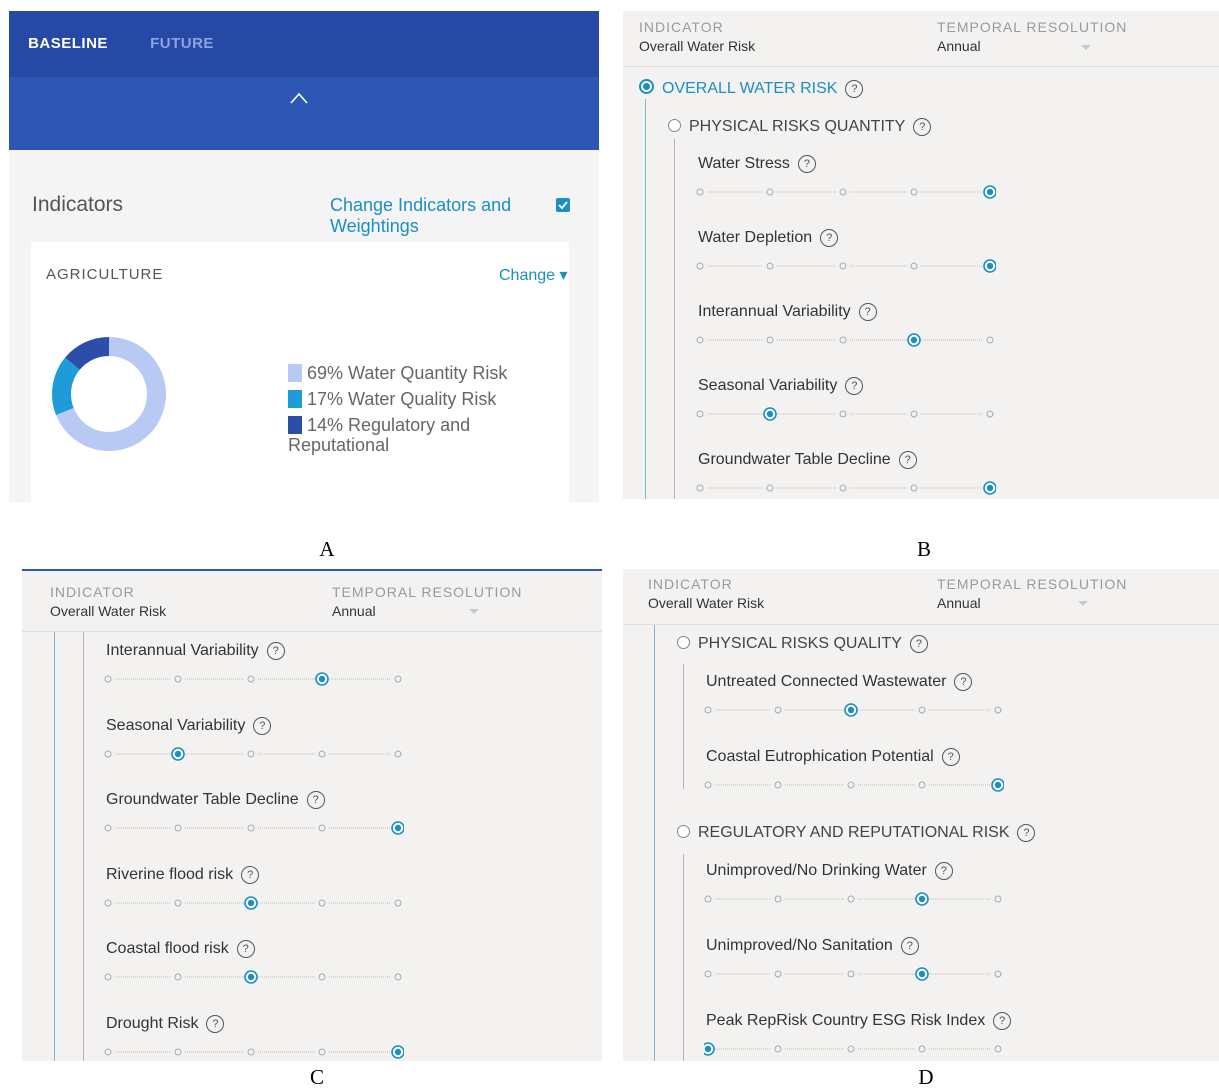 This screenshot has width=1219, height=1090. Describe the element at coordinates (68, 44) in the screenshot. I see `tab-baseline: BASELINE` at that location.